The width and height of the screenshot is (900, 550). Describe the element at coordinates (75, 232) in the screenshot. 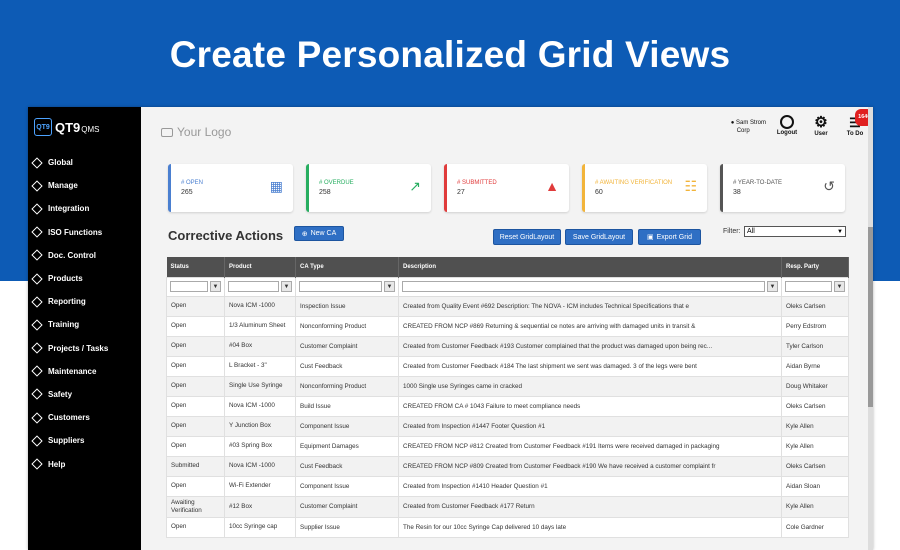

I see `sidebar-item-label: ISO Functions` at that location.